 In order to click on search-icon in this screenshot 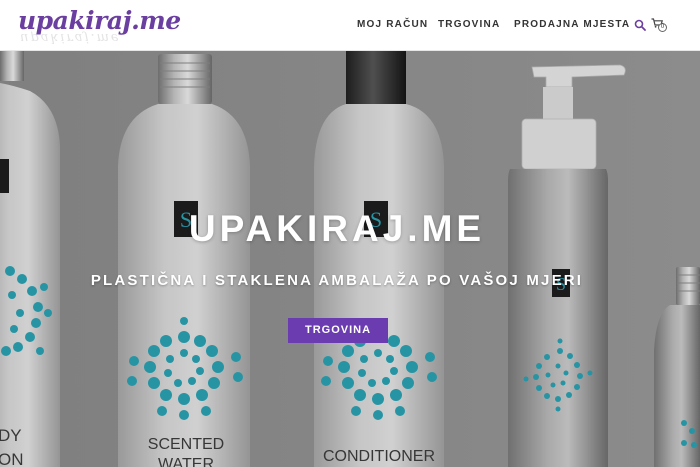, I will do `click(640, 25)`.